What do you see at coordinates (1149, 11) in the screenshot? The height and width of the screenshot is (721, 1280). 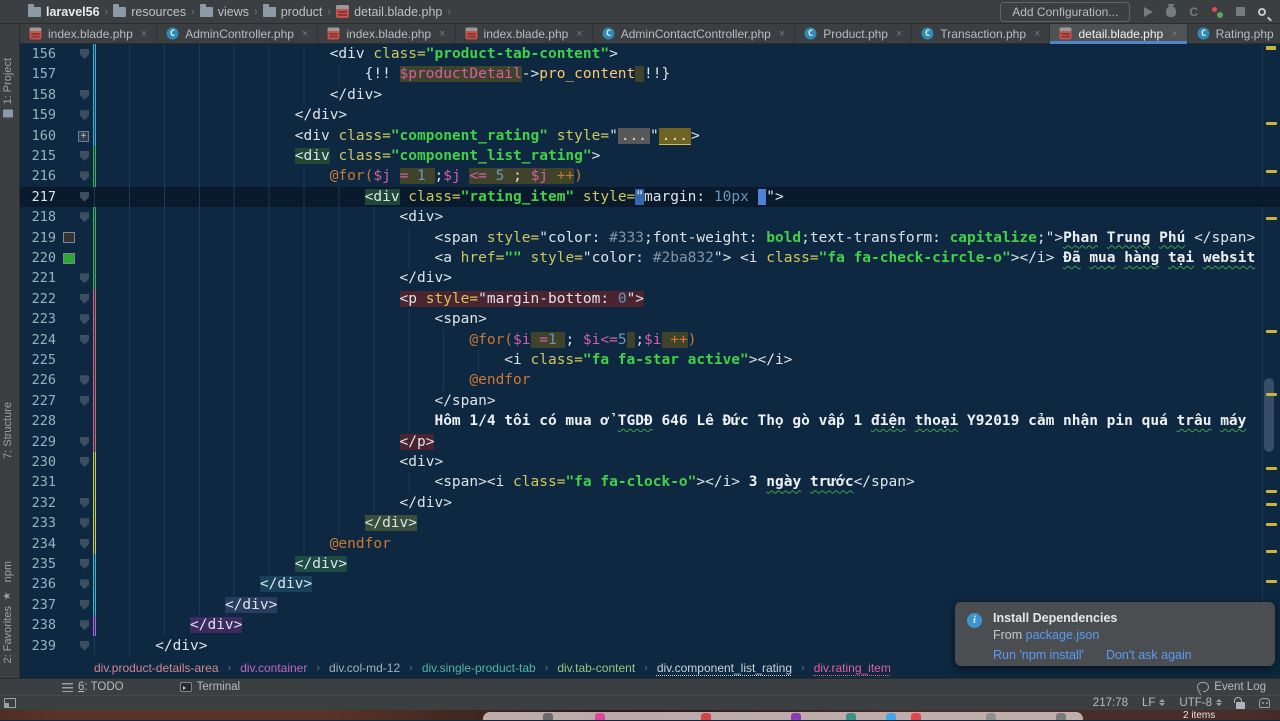 I see `run-icon` at bounding box center [1149, 11].